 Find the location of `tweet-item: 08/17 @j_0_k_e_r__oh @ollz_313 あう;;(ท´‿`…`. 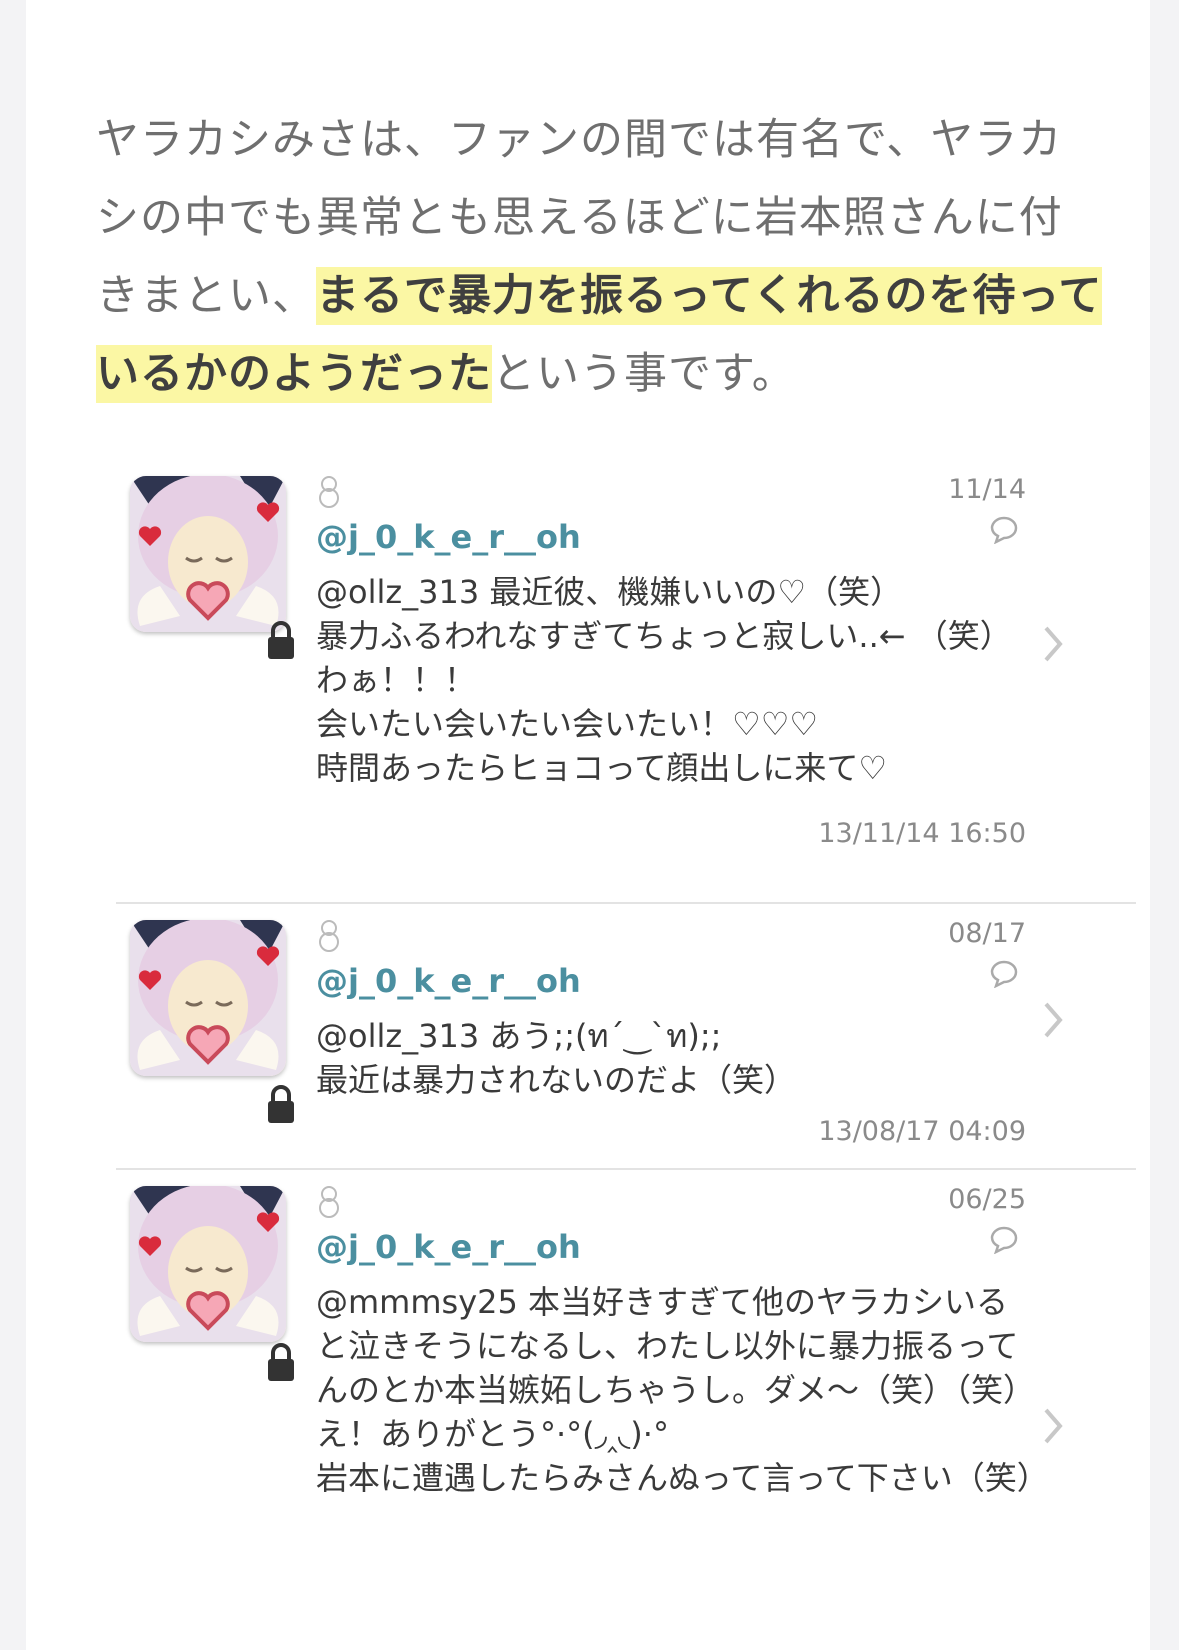

tweet-item: 08/17 @j_0_k_e_r__oh @ollz_313 あう;;(ท´‿`… is located at coordinates (626, 1037).